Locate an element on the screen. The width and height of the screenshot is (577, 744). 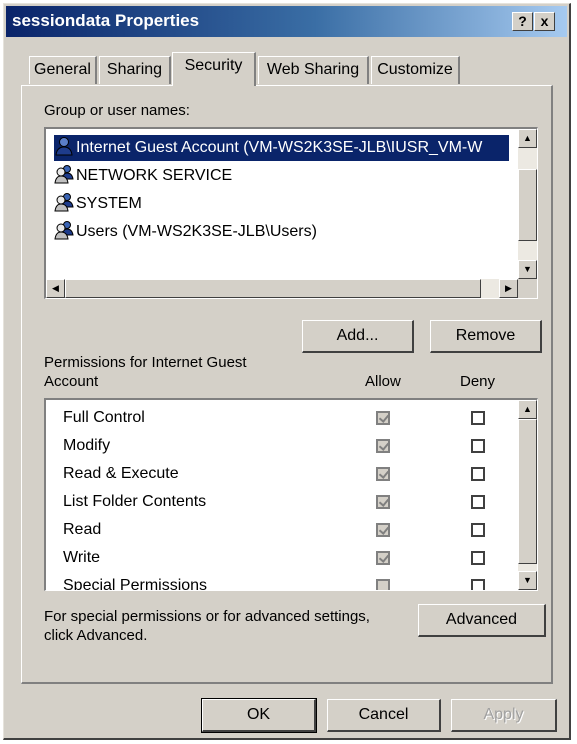
group-or-user-names-label: Group or user names: is located at coordinates (117, 110).